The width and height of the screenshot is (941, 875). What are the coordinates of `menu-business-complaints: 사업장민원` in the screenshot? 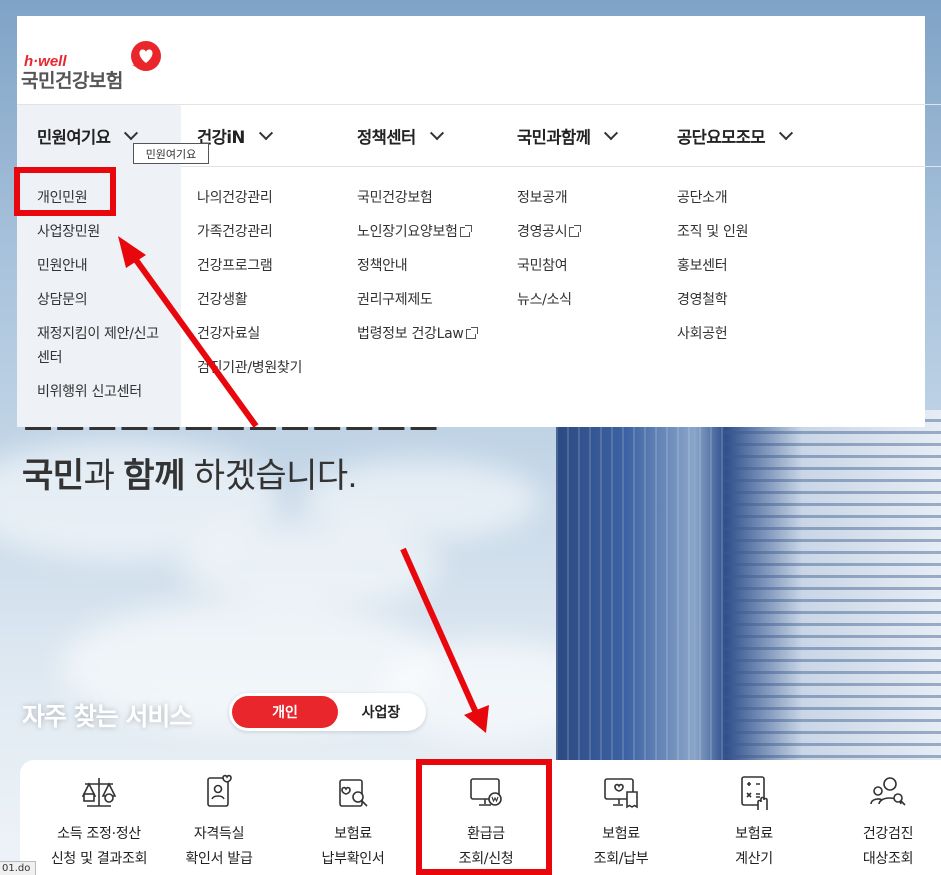 It's located at (68, 232).